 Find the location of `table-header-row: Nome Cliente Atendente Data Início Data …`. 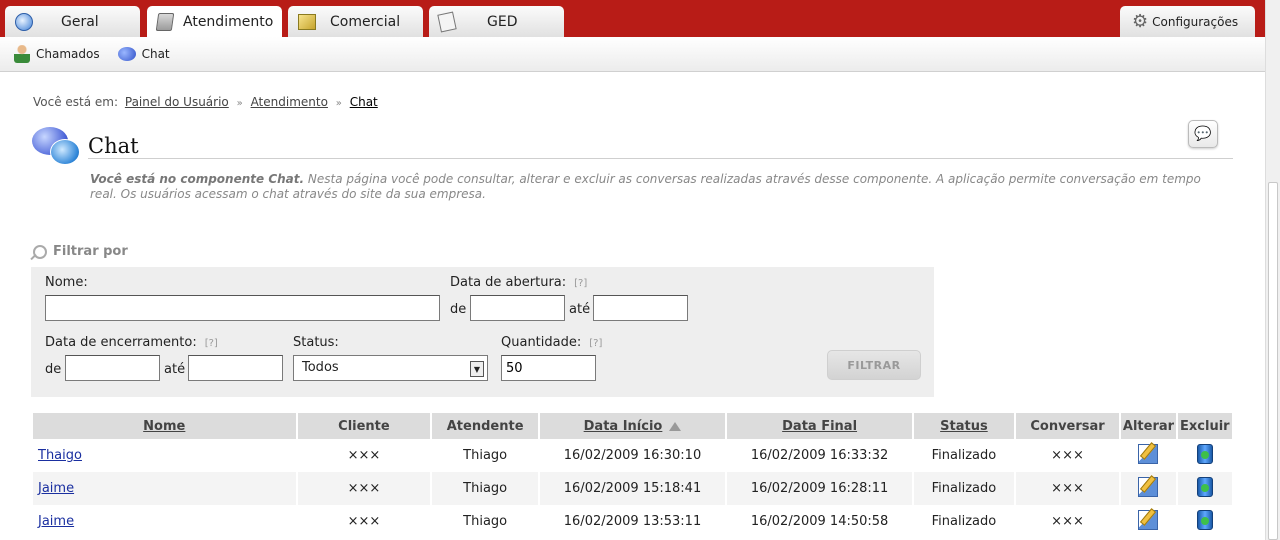

table-header-row: Nome Cliente Atendente Data Início Data … is located at coordinates (632, 426).